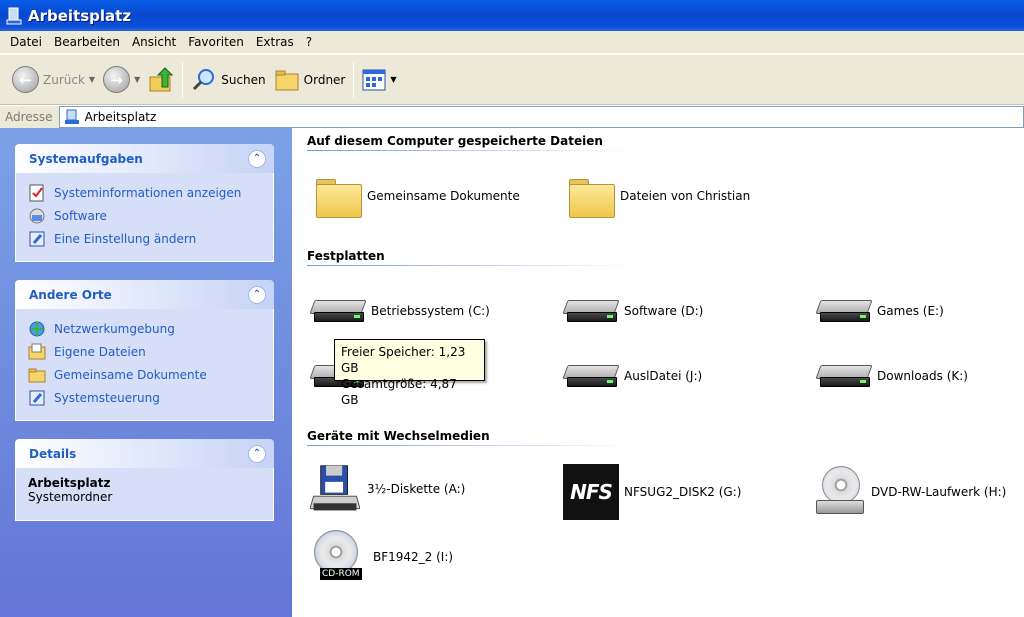 Image resolution: width=1024 pixels, height=617 pixels. I want to click on views-button: ▼, so click(379, 80).